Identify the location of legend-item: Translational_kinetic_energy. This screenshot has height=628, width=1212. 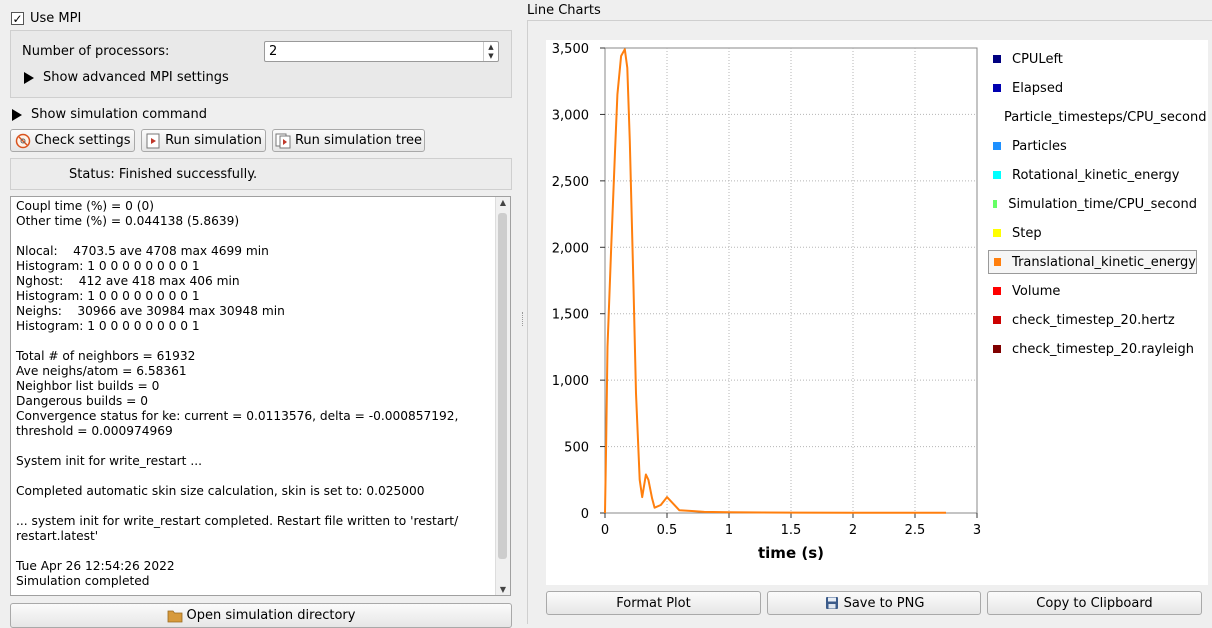
(1092, 262).